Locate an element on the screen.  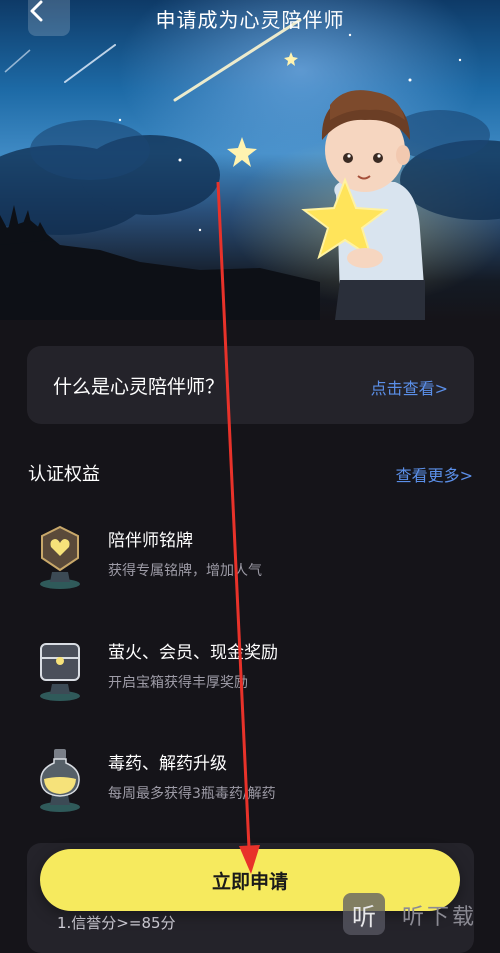
treasure-chest-icon is located at coordinates (60, 672).